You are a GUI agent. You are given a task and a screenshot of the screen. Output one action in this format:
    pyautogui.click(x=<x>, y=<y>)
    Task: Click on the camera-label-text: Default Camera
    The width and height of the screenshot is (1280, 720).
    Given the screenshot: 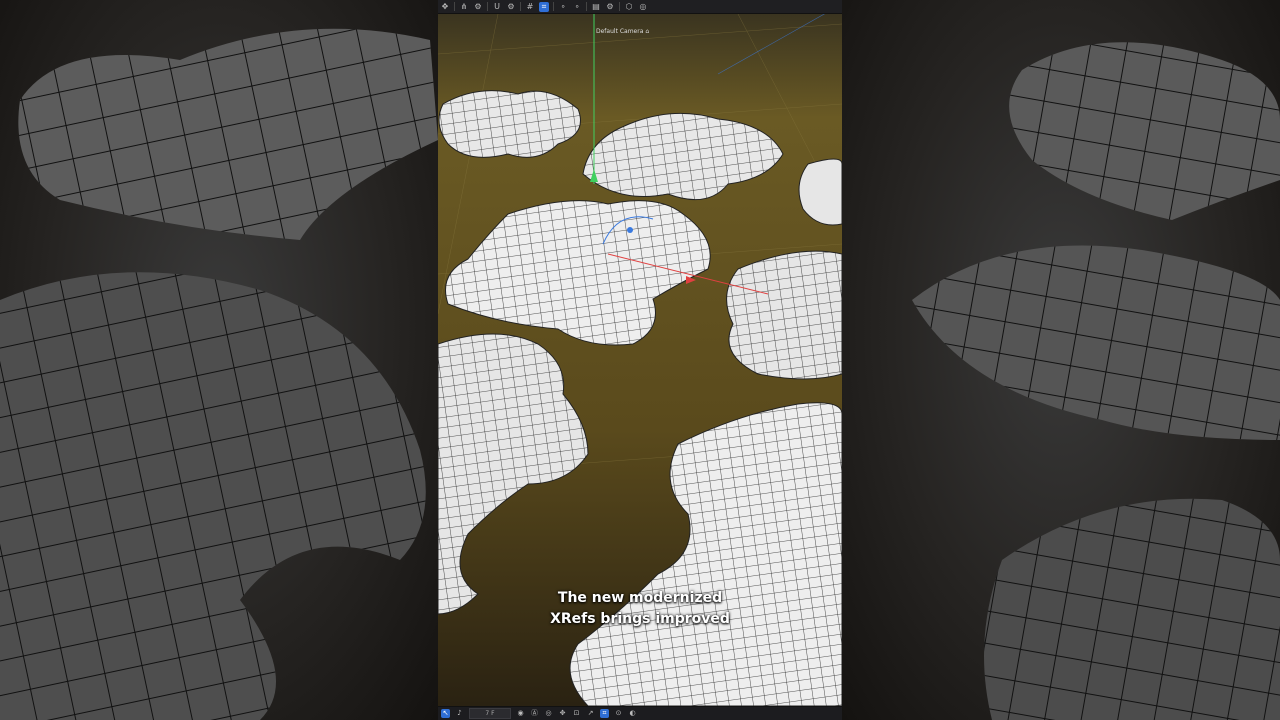 What is the action you would take?
    pyautogui.click(x=620, y=31)
    